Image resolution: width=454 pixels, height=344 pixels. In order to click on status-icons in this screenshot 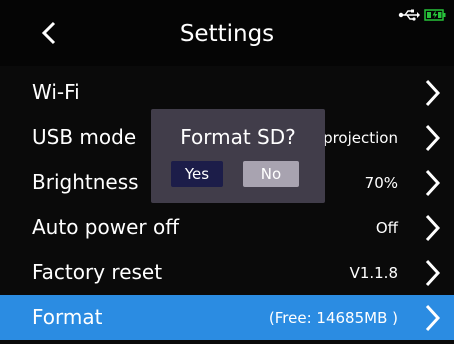, I will do `click(422, 15)`.